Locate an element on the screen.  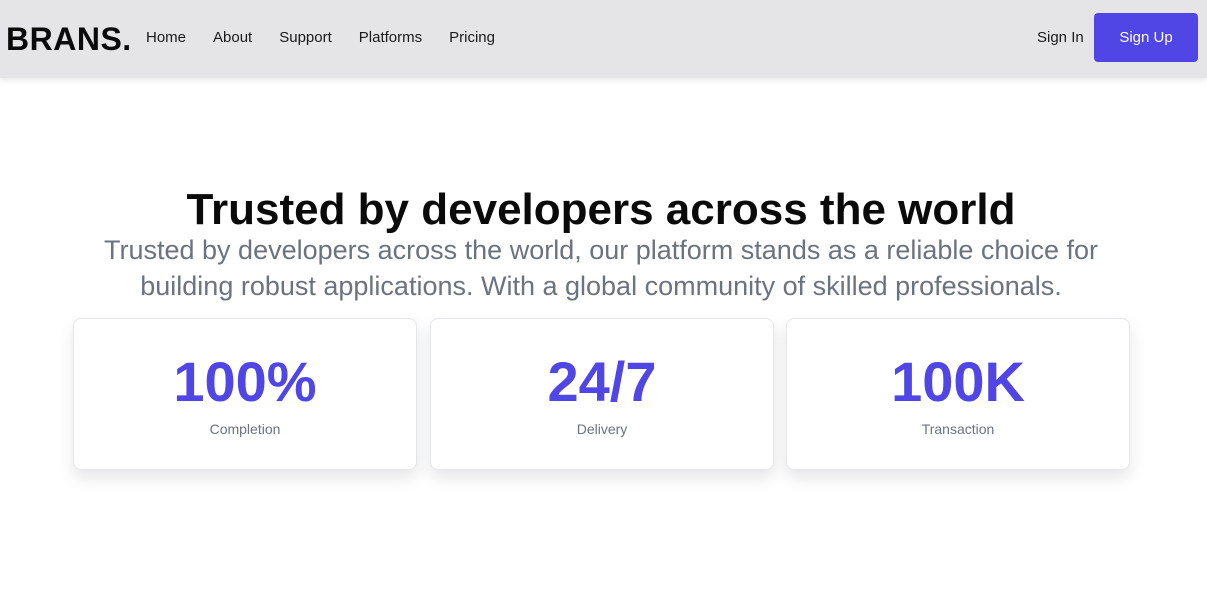
nav-link-pricing: Pricing is located at coordinates (472, 38).